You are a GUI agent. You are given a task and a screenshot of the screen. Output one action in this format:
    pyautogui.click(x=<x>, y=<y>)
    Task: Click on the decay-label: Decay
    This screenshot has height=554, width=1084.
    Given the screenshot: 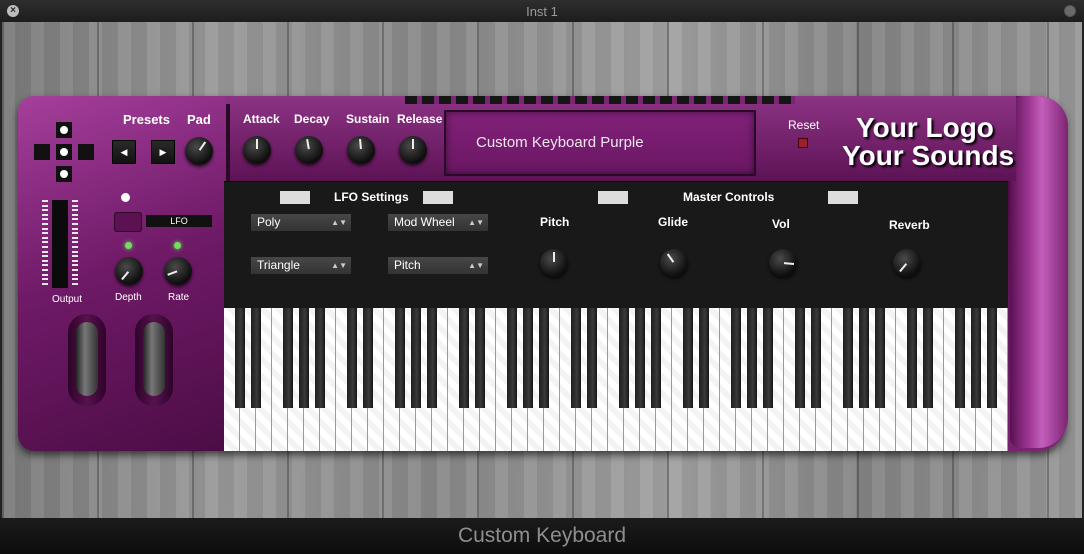 What is the action you would take?
    pyautogui.click(x=312, y=119)
    